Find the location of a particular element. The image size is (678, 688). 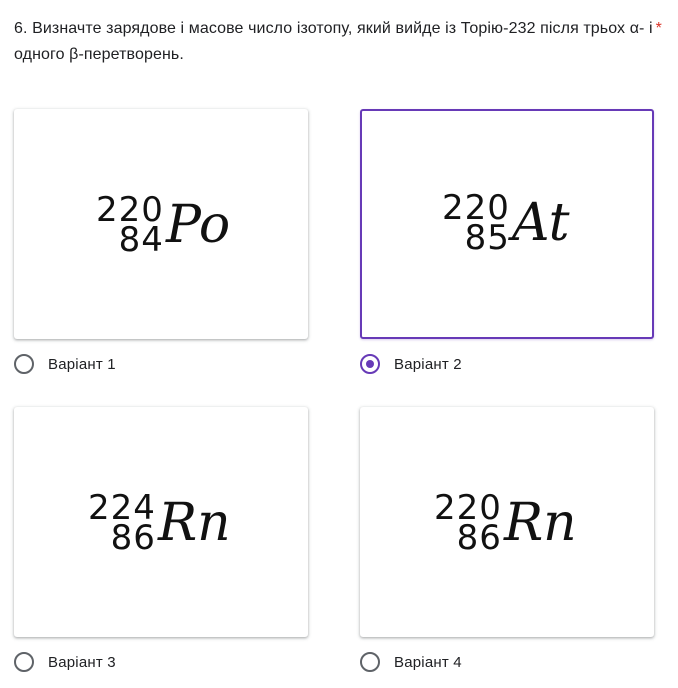

isotope-image-3: 224 86 Rn is located at coordinates (161, 522).